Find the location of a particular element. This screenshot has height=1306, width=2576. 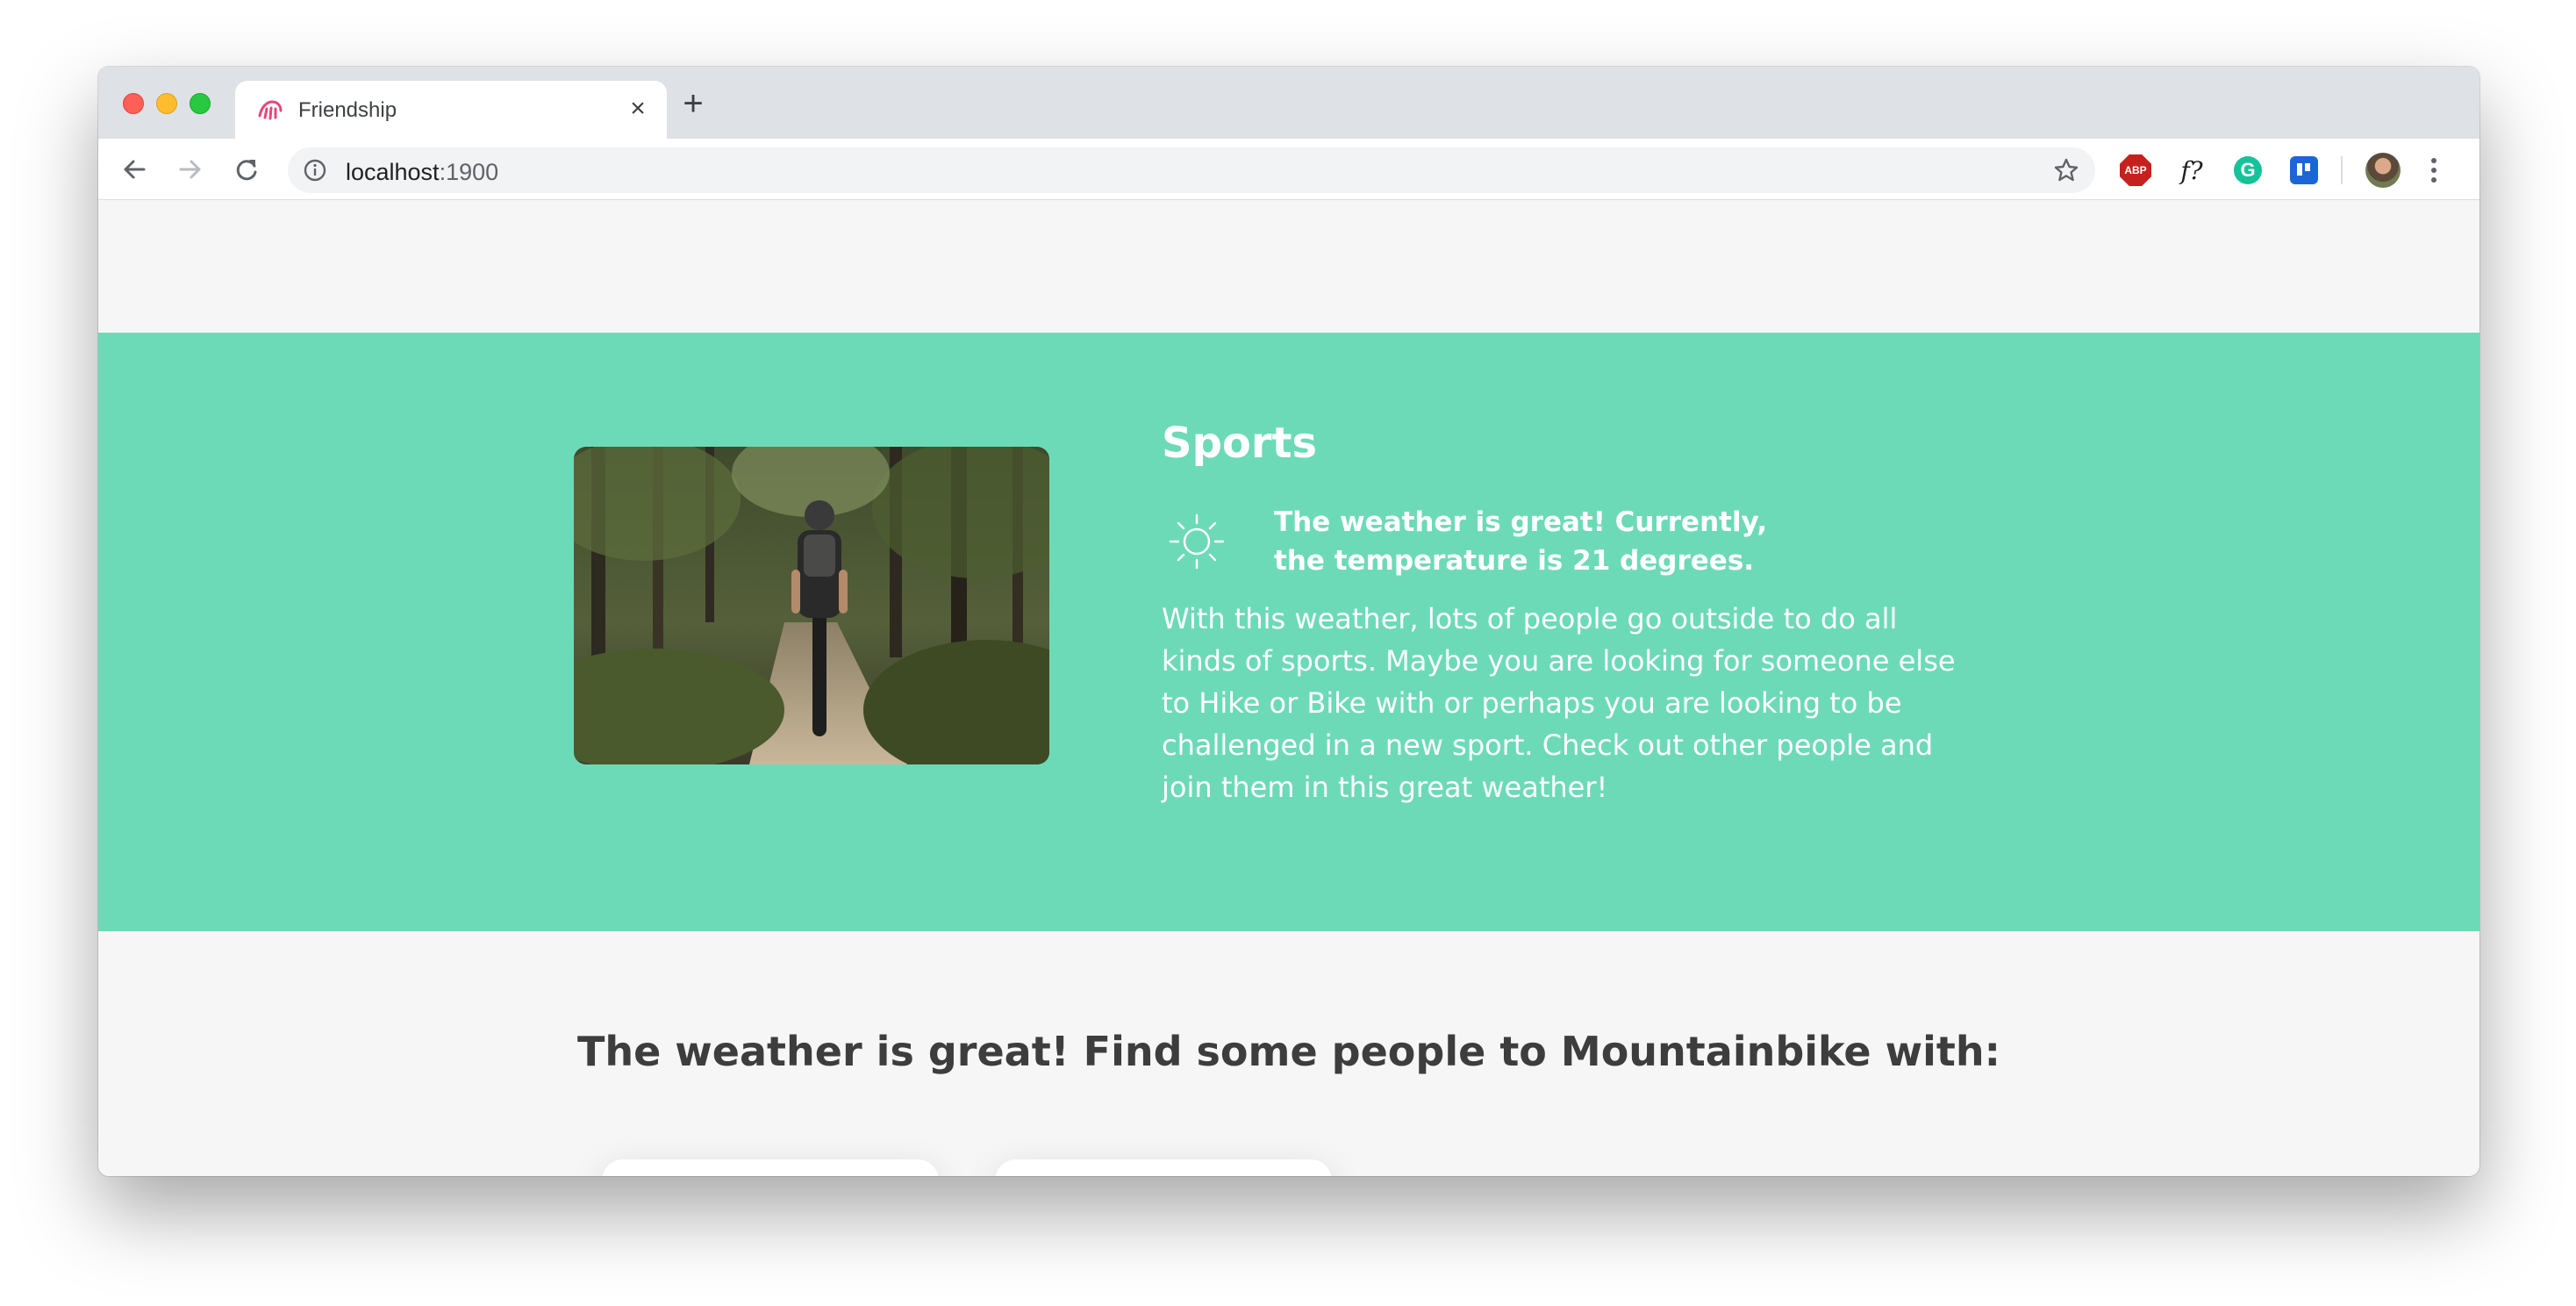

profile-avatar is located at coordinates (2383, 170).